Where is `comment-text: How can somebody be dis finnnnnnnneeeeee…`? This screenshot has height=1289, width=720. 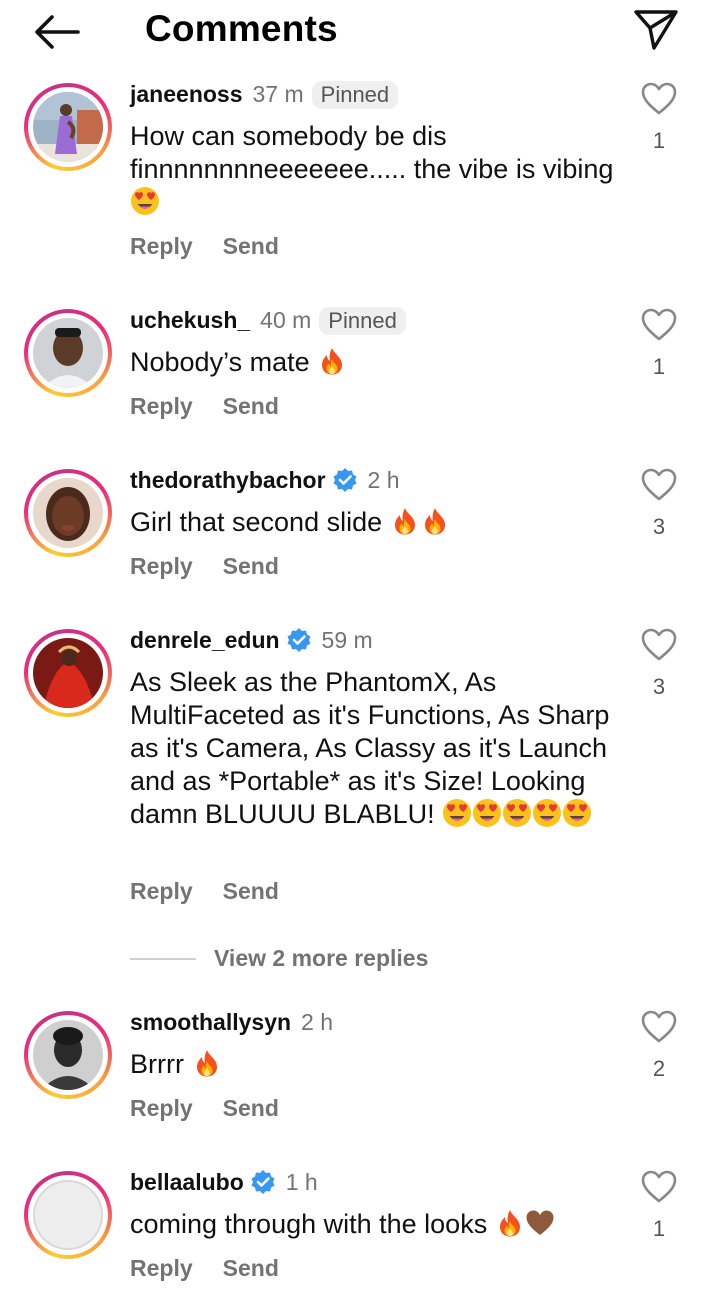 comment-text: How can somebody be dis finnnnnnnneeeeee… is located at coordinates (377, 169).